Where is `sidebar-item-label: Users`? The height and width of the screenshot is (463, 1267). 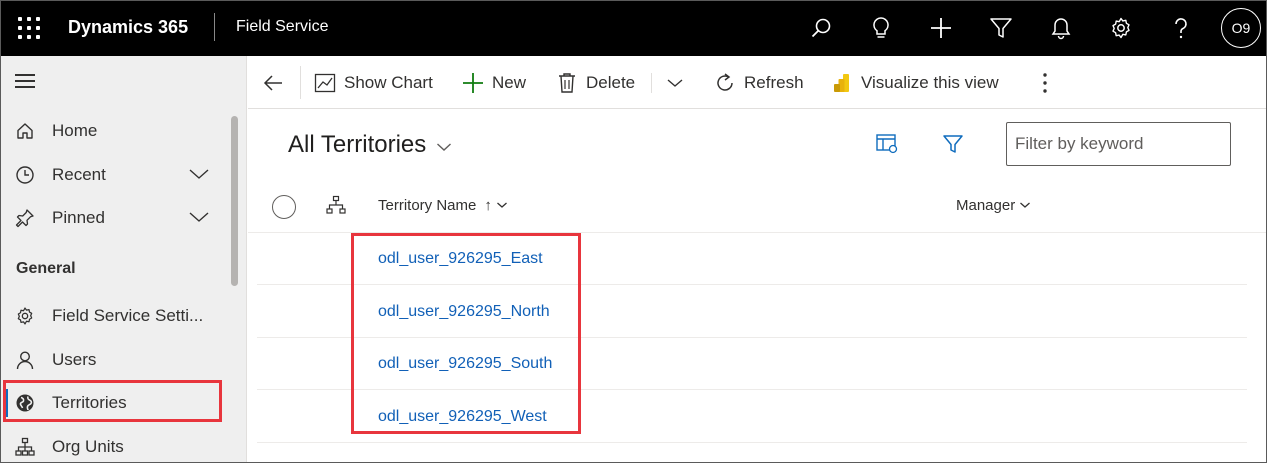 sidebar-item-label: Users is located at coordinates (74, 359).